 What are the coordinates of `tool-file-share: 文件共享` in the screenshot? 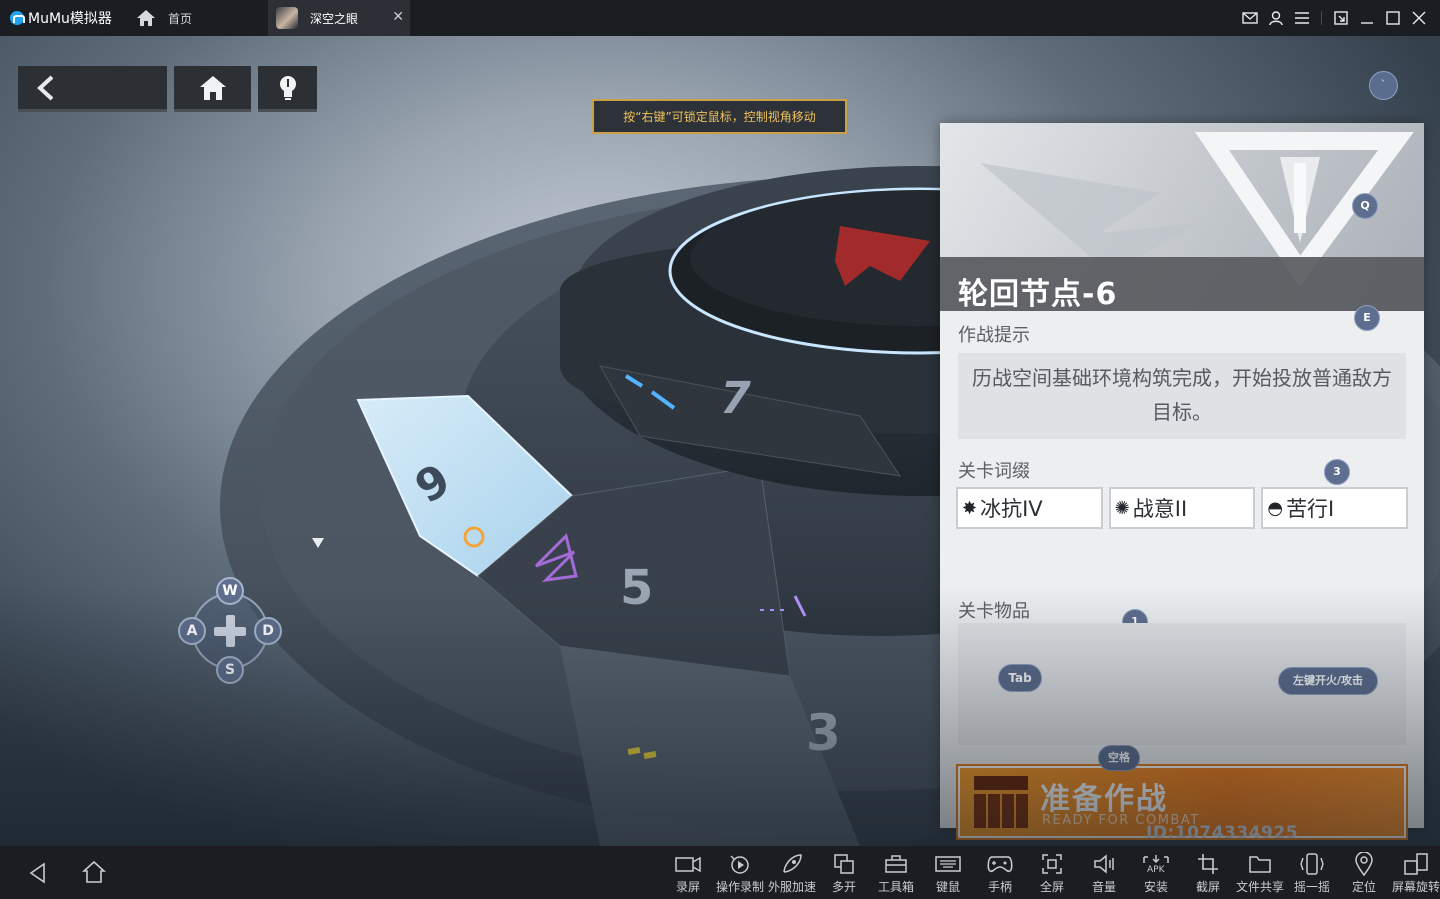 It's located at (1260, 873).